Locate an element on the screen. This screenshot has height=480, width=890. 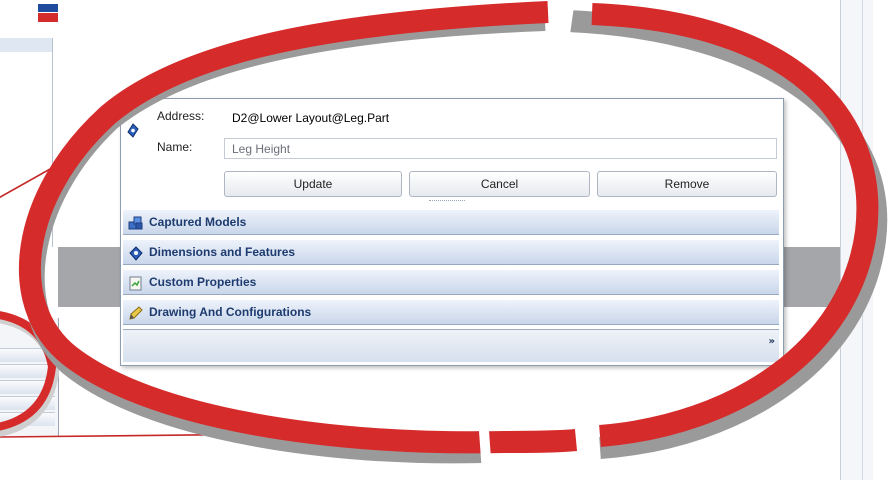
background-divider is located at coordinates (862, 240).